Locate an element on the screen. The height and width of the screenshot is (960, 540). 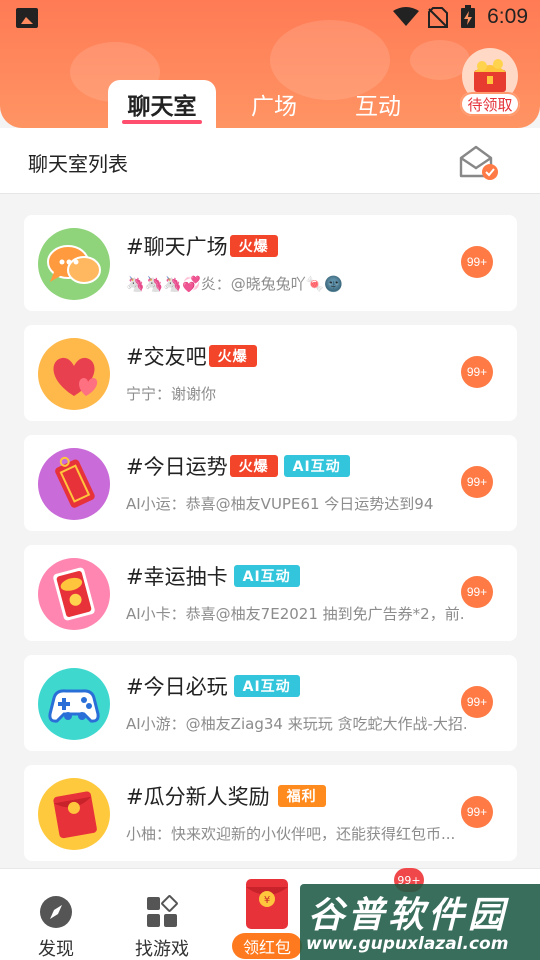
room-name: #今日必玩 is located at coordinates (177, 687).